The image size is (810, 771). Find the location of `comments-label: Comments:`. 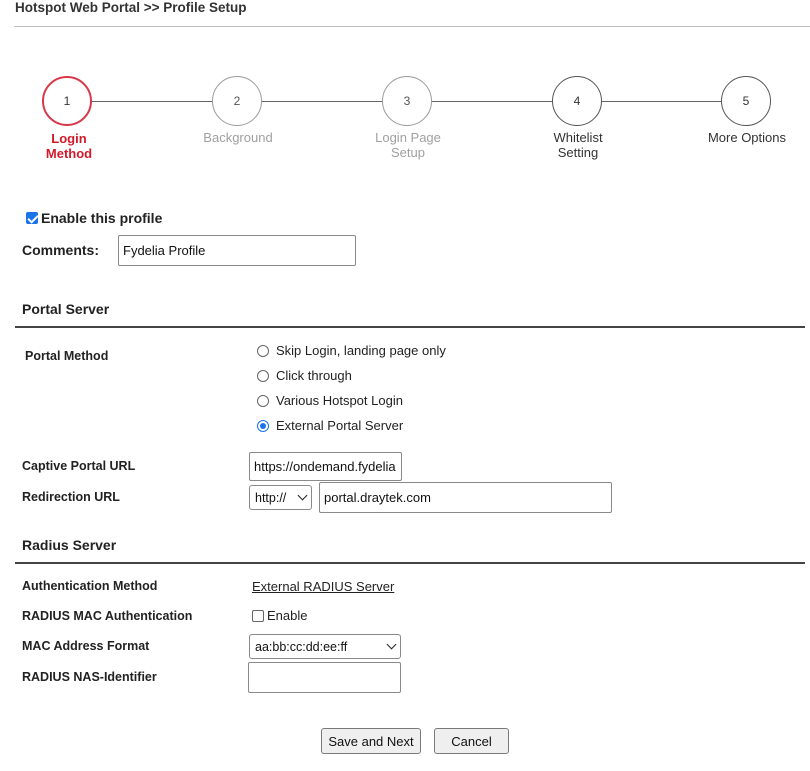

comments-label: Comments: is located at coordinates (61, 250).